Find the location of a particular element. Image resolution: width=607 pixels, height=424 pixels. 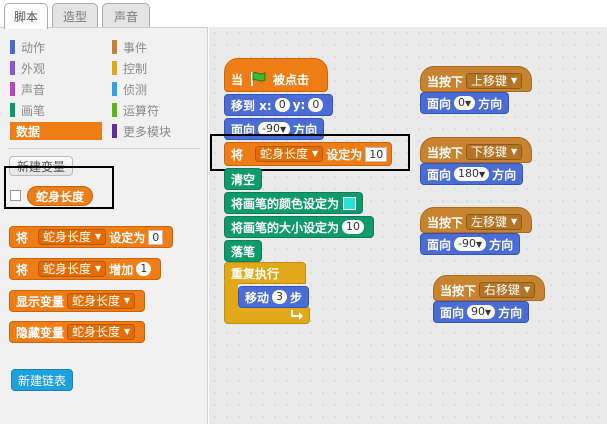

point-in-direction-block: 面向 180▼ 方向 is located at coordinates (472, 174).